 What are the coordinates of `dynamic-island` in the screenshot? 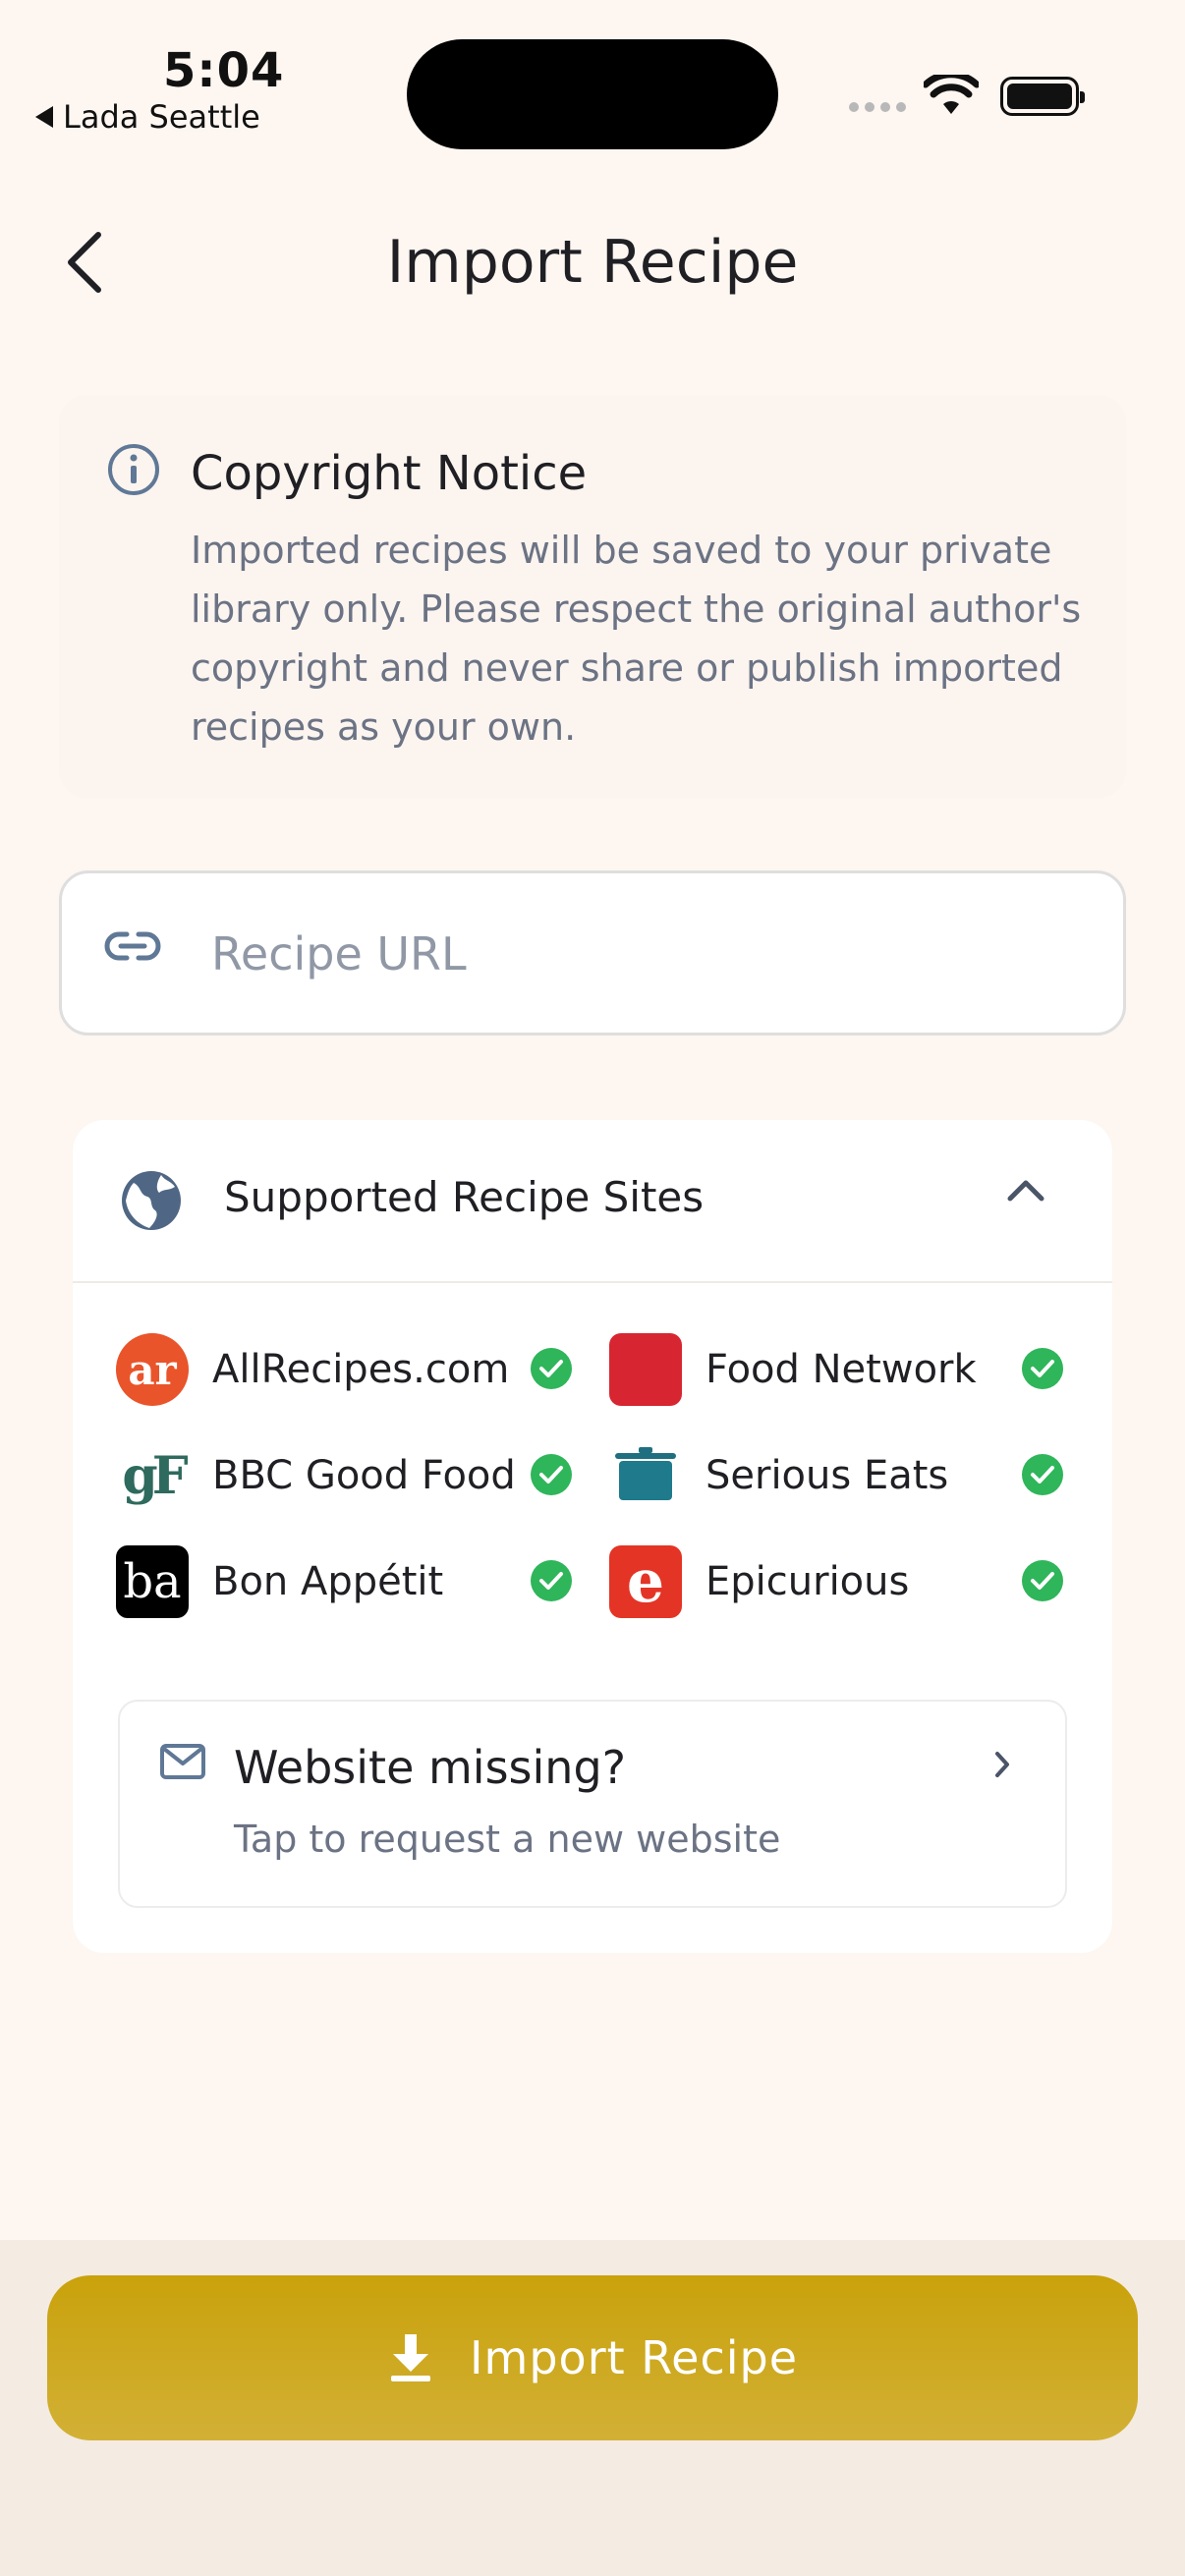 It's located at (592, 94).